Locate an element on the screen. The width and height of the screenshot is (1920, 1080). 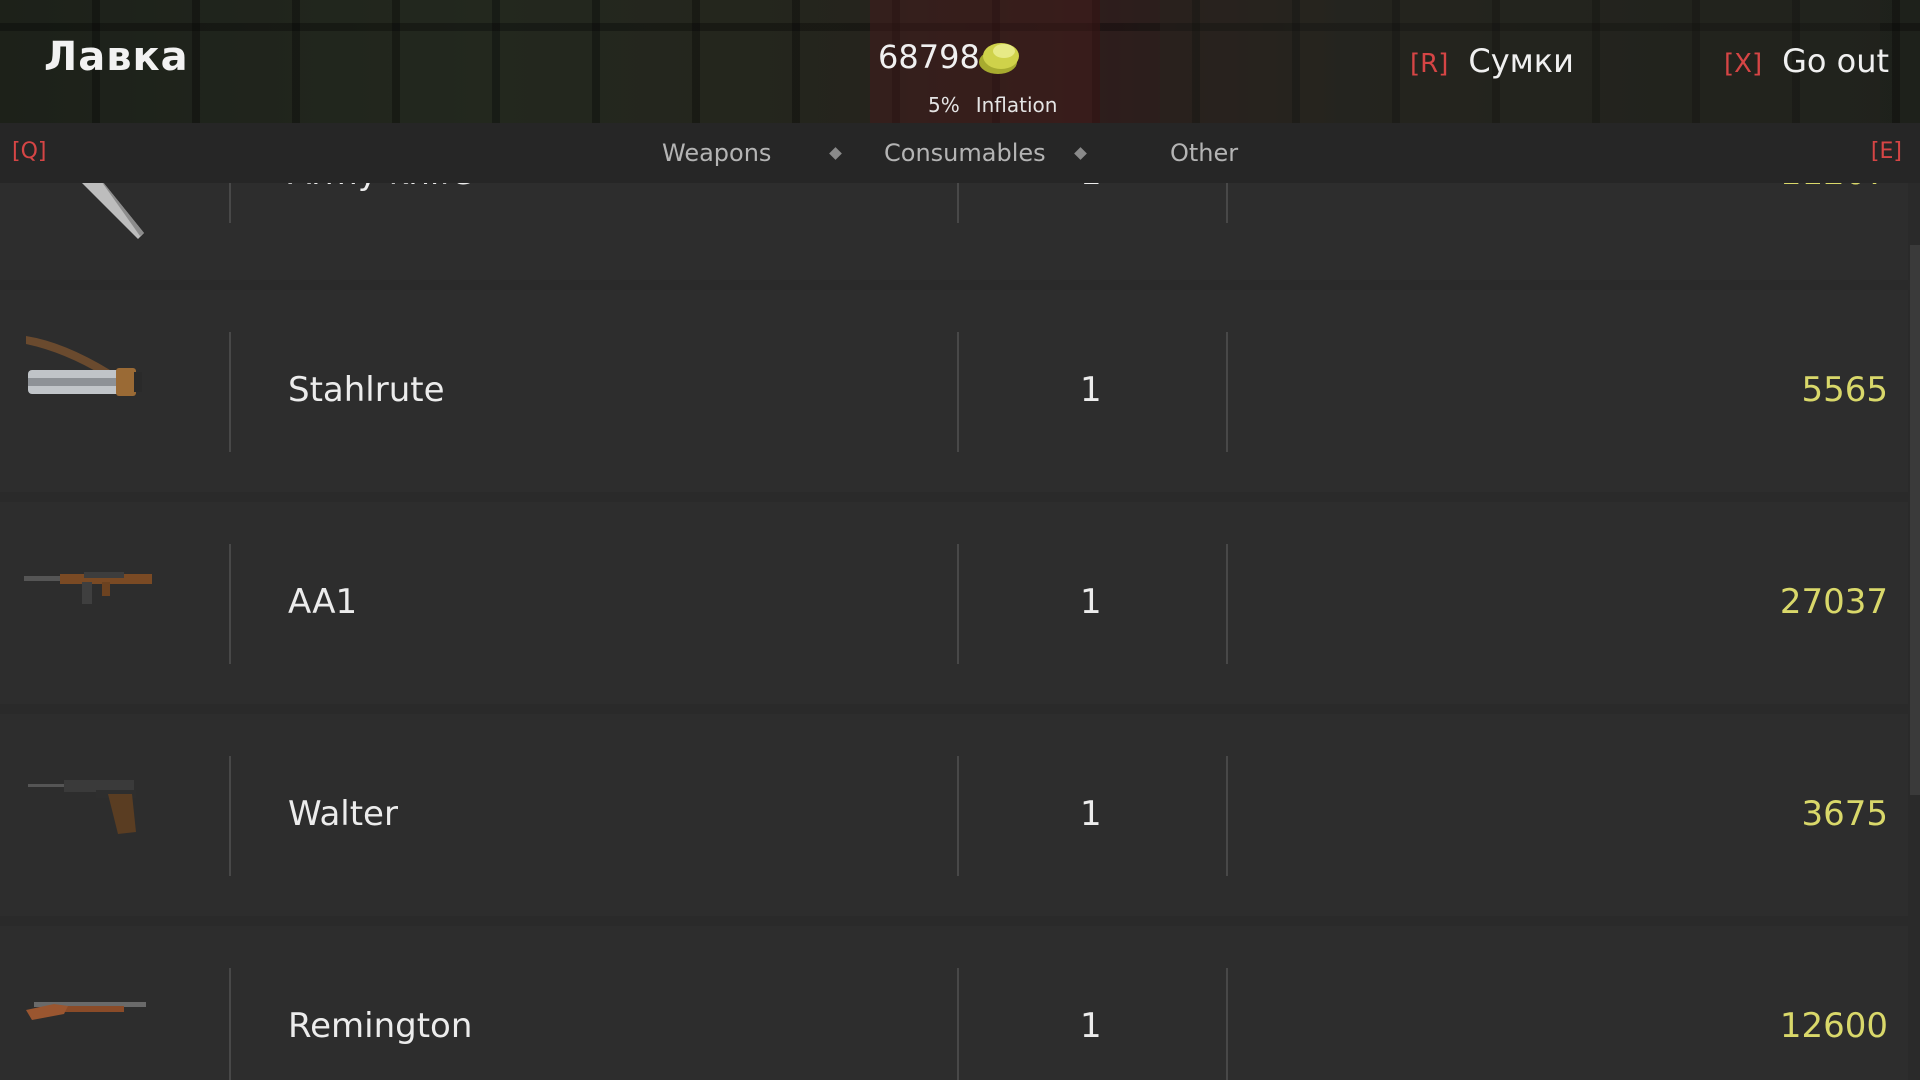
bags-button: [R] Сумки is located at coordinates (1492, 61).